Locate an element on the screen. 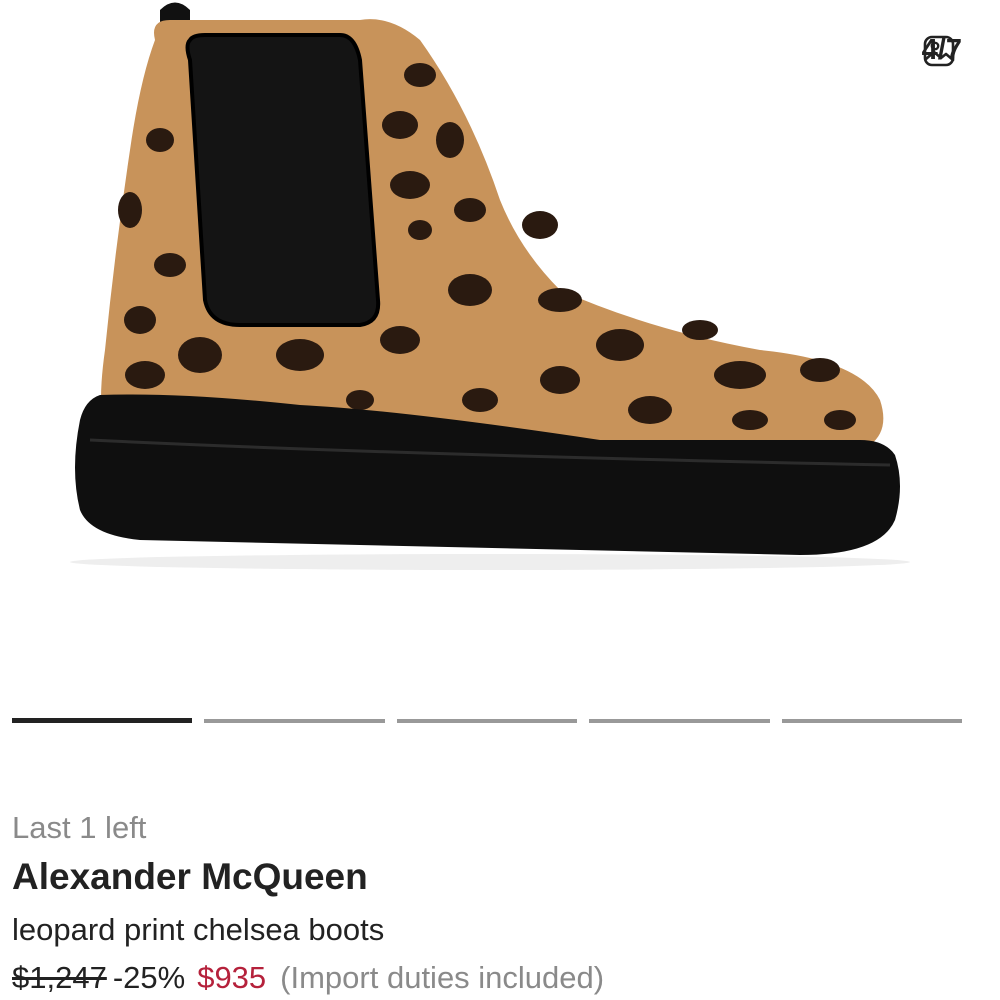 The height and width of the screenshot is (1000, 1000). duty-note: (Import duties included) is located at coordinates (442, 977).